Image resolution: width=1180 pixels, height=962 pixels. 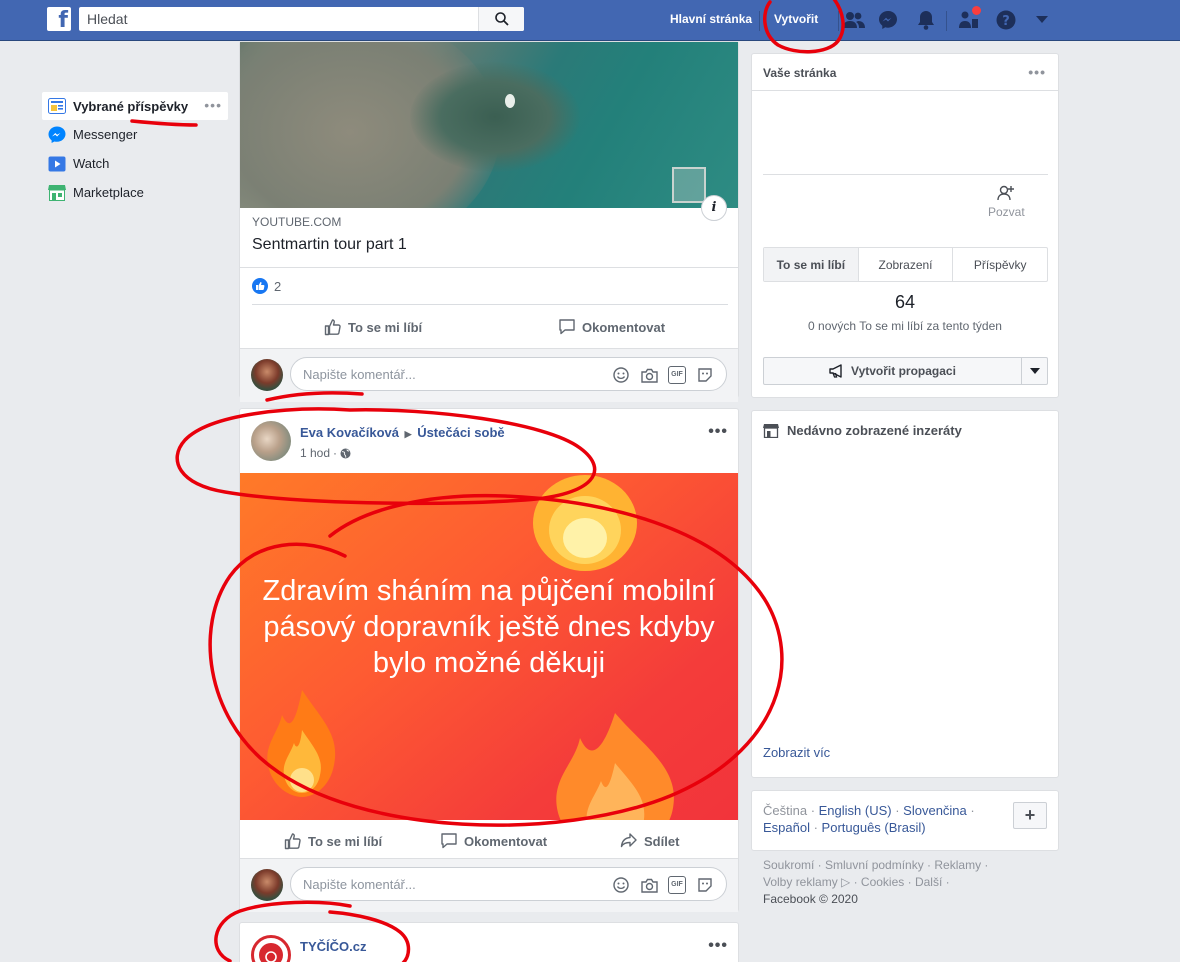 What do you see at coordinates (292, 841) in the screenshot?
I see `thumbs-up-icon` at bounding box center [292, 841].